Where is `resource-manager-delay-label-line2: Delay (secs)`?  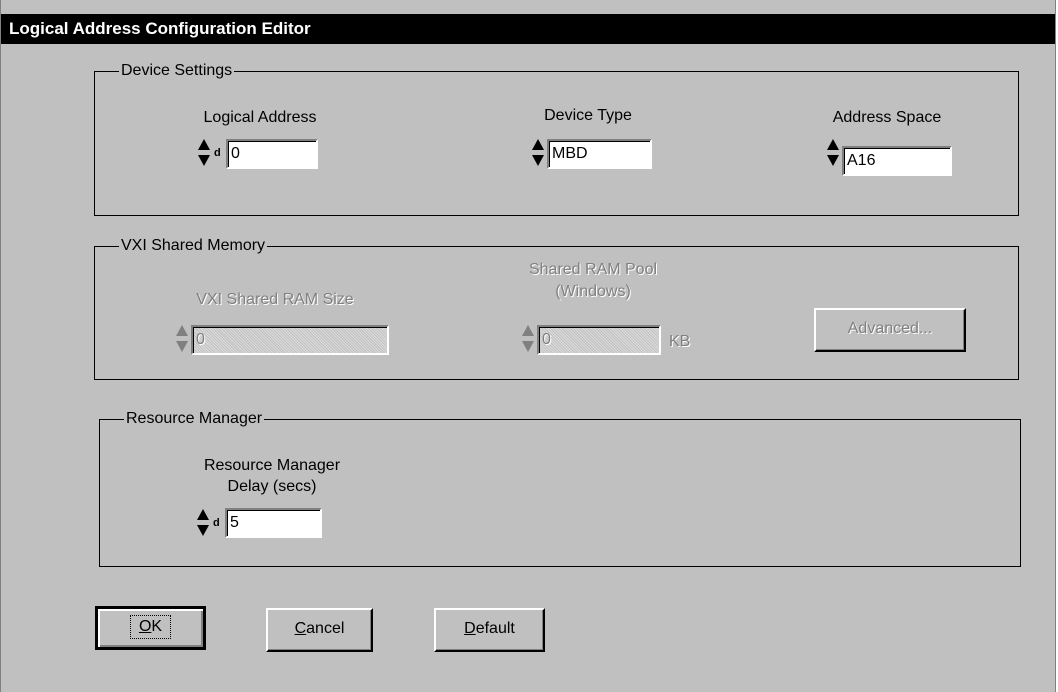 resource-manager-delay-label-line2: Delay (secs) is located at coordinates (272, 486).